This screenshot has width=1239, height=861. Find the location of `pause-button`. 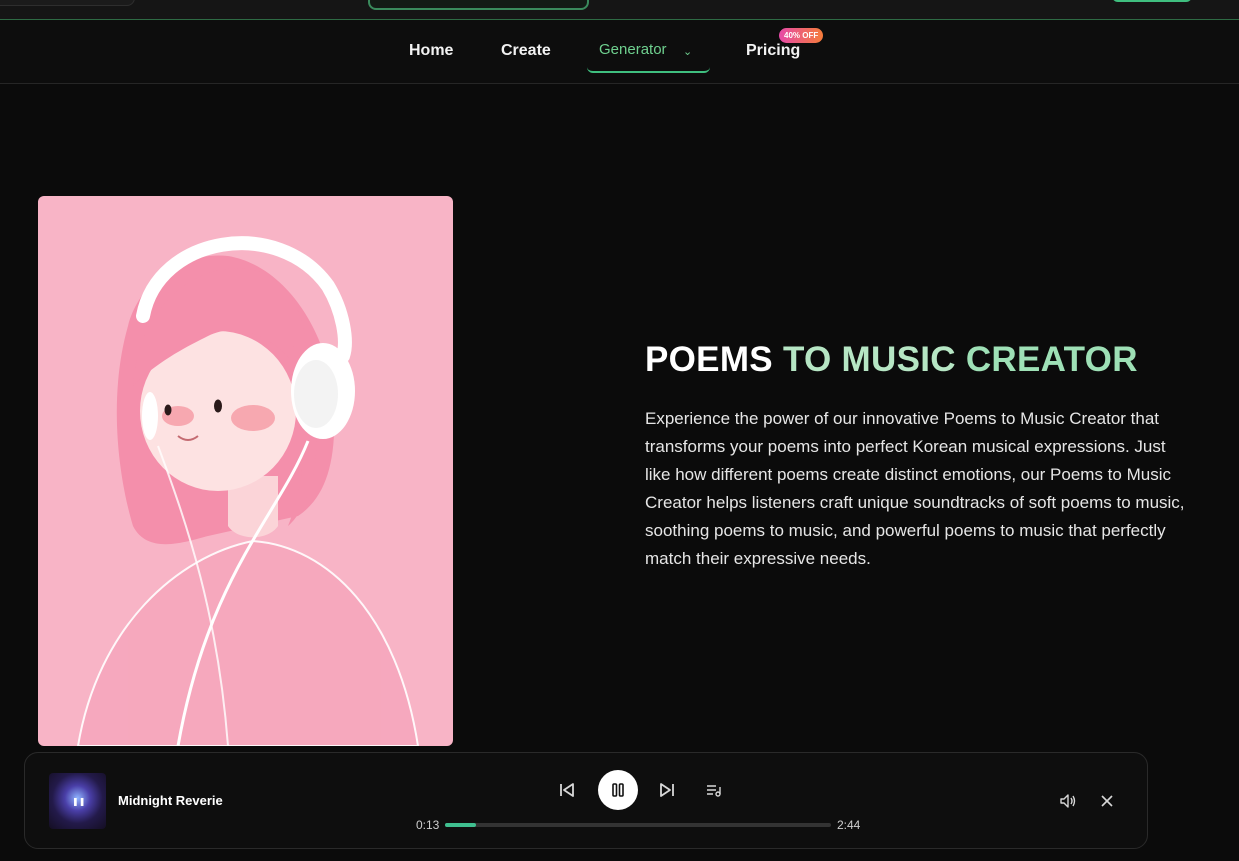

pause-button is located at coordinates (618, 790).